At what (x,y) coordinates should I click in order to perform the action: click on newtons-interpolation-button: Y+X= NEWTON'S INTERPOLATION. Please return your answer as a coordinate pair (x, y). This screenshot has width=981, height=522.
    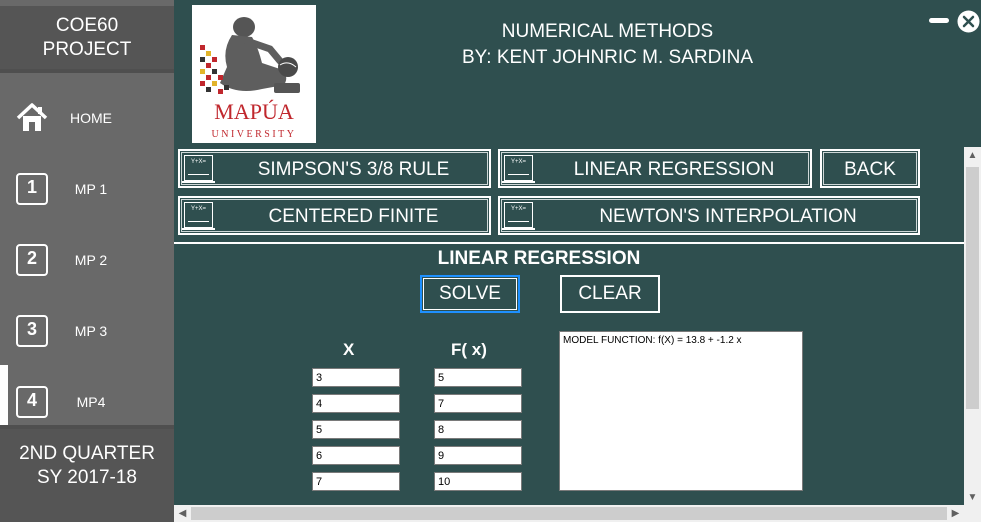
    Looking at the image, I should click on (709, 215).